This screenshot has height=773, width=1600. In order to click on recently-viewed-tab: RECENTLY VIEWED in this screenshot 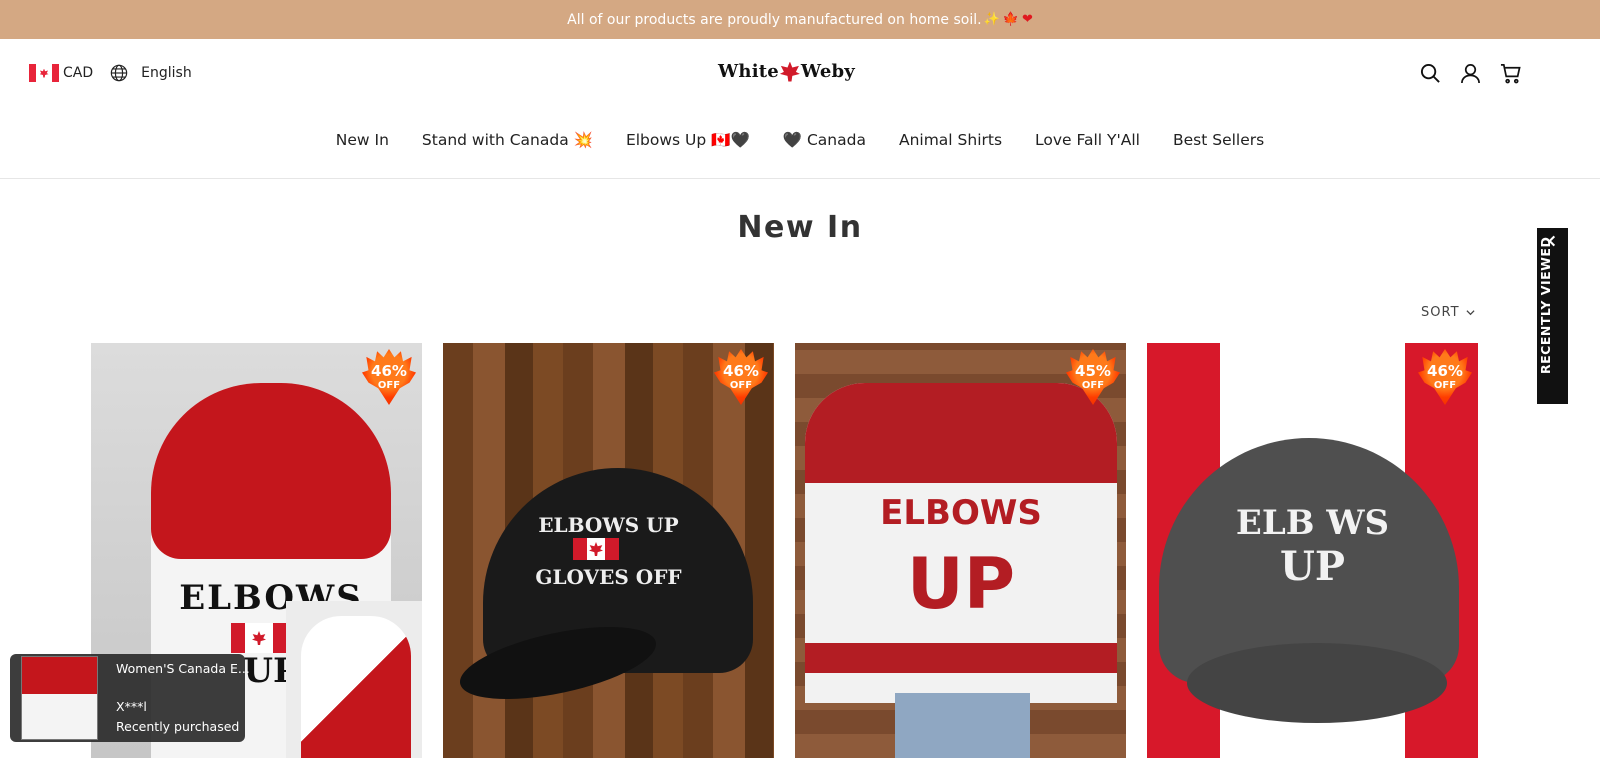, I will do `click(1552, 316)`.